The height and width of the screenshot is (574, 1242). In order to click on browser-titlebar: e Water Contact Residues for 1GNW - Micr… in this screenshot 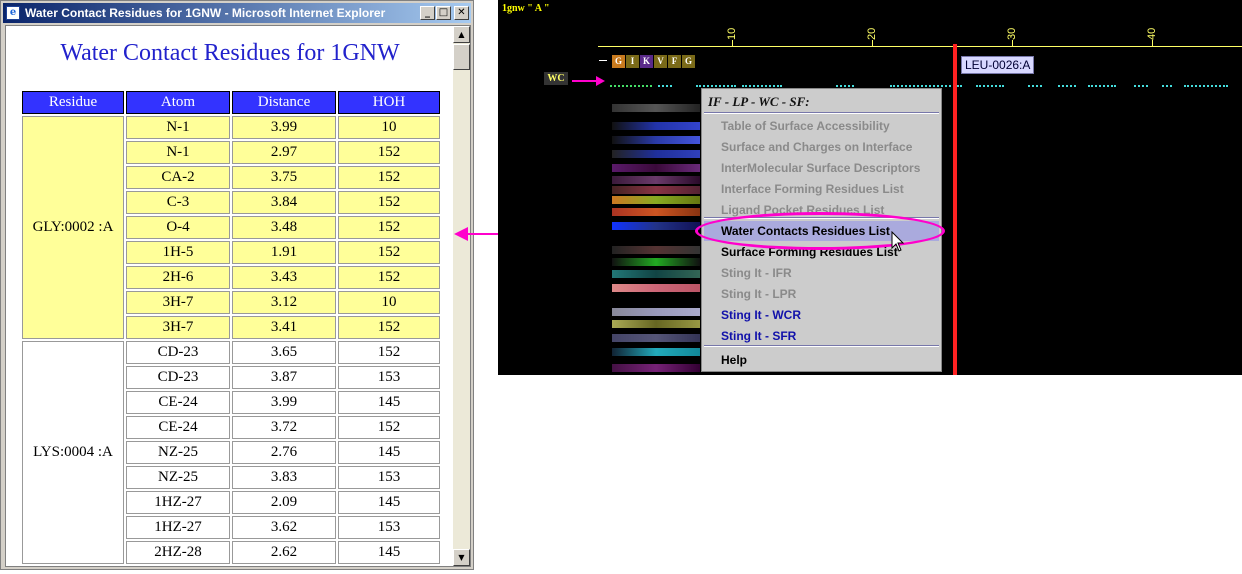, I will do `click(237, 13)`.